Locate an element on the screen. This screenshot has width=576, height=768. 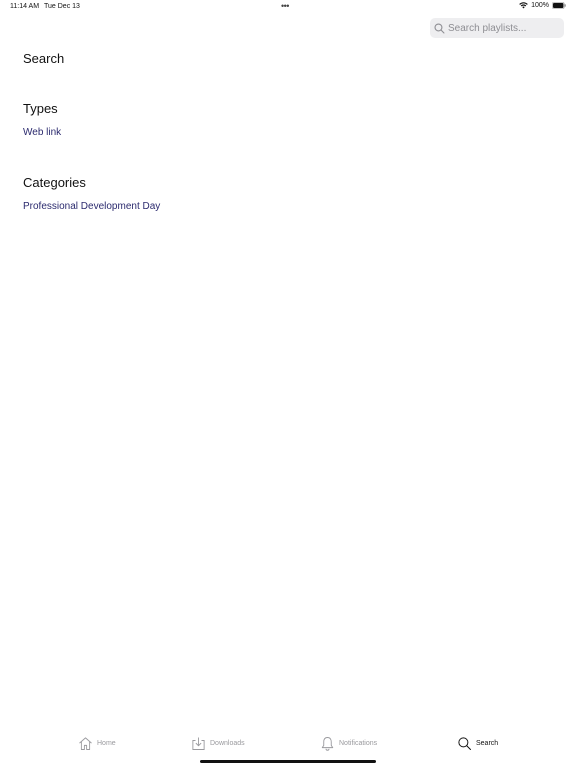
home-indicator is located at coordinates (288, 761).